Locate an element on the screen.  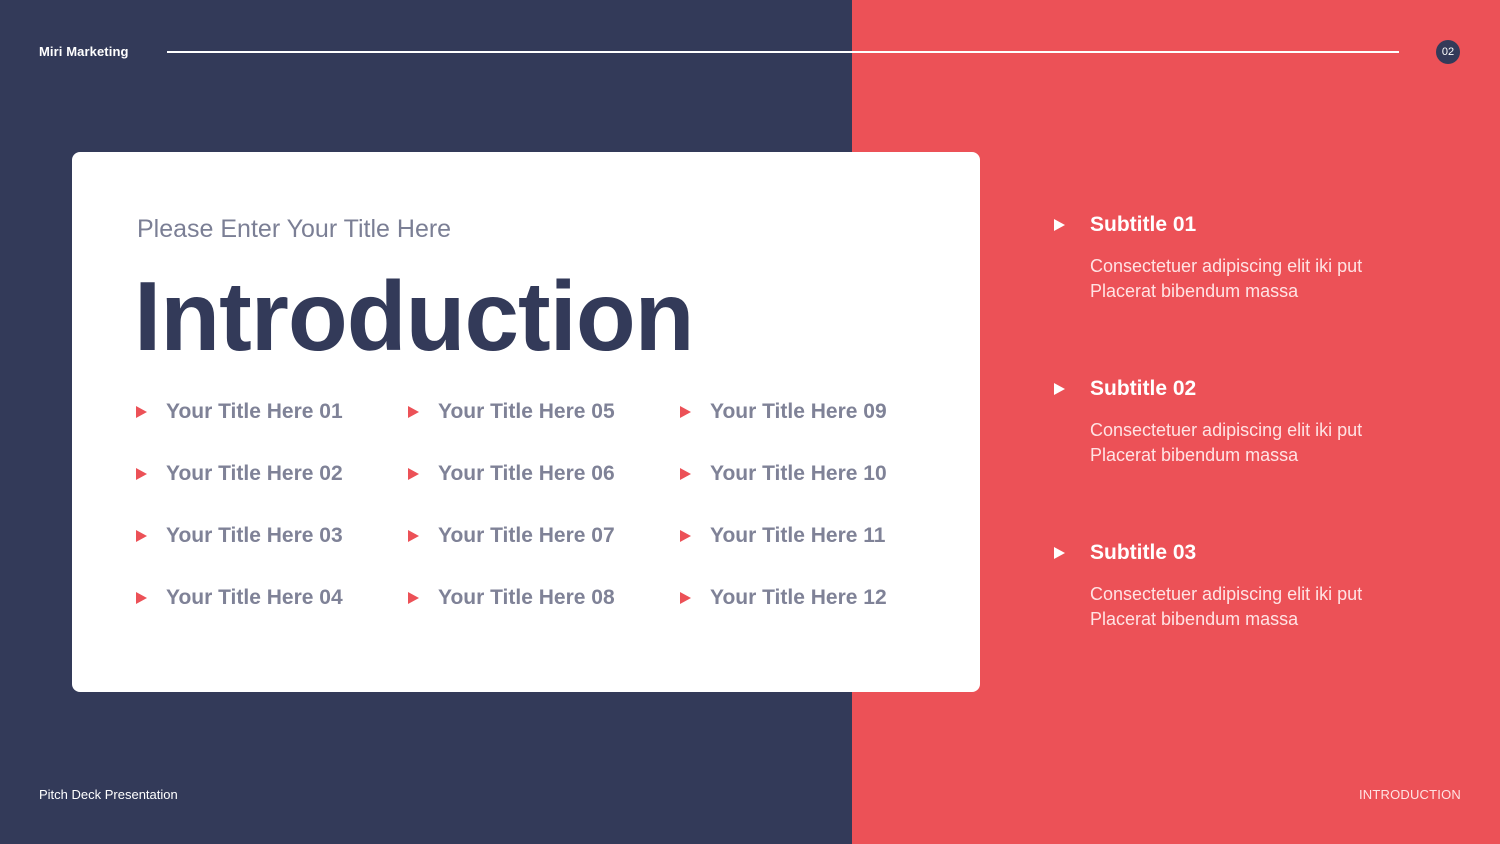
list-item: Your Title Here 12 is located at coordinates (783, 598).